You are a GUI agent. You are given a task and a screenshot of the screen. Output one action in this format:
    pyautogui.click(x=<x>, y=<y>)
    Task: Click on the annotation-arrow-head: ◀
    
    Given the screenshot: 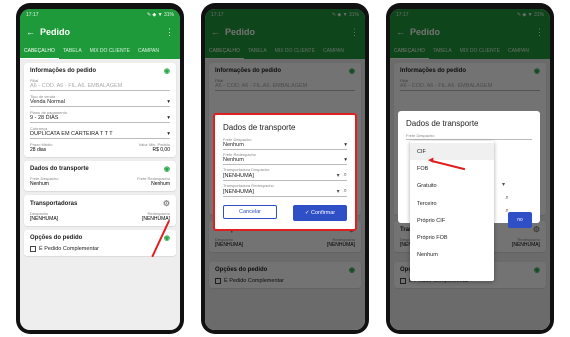 What is the action you would take?
    pyautogui.click(x=431, y=160)
    